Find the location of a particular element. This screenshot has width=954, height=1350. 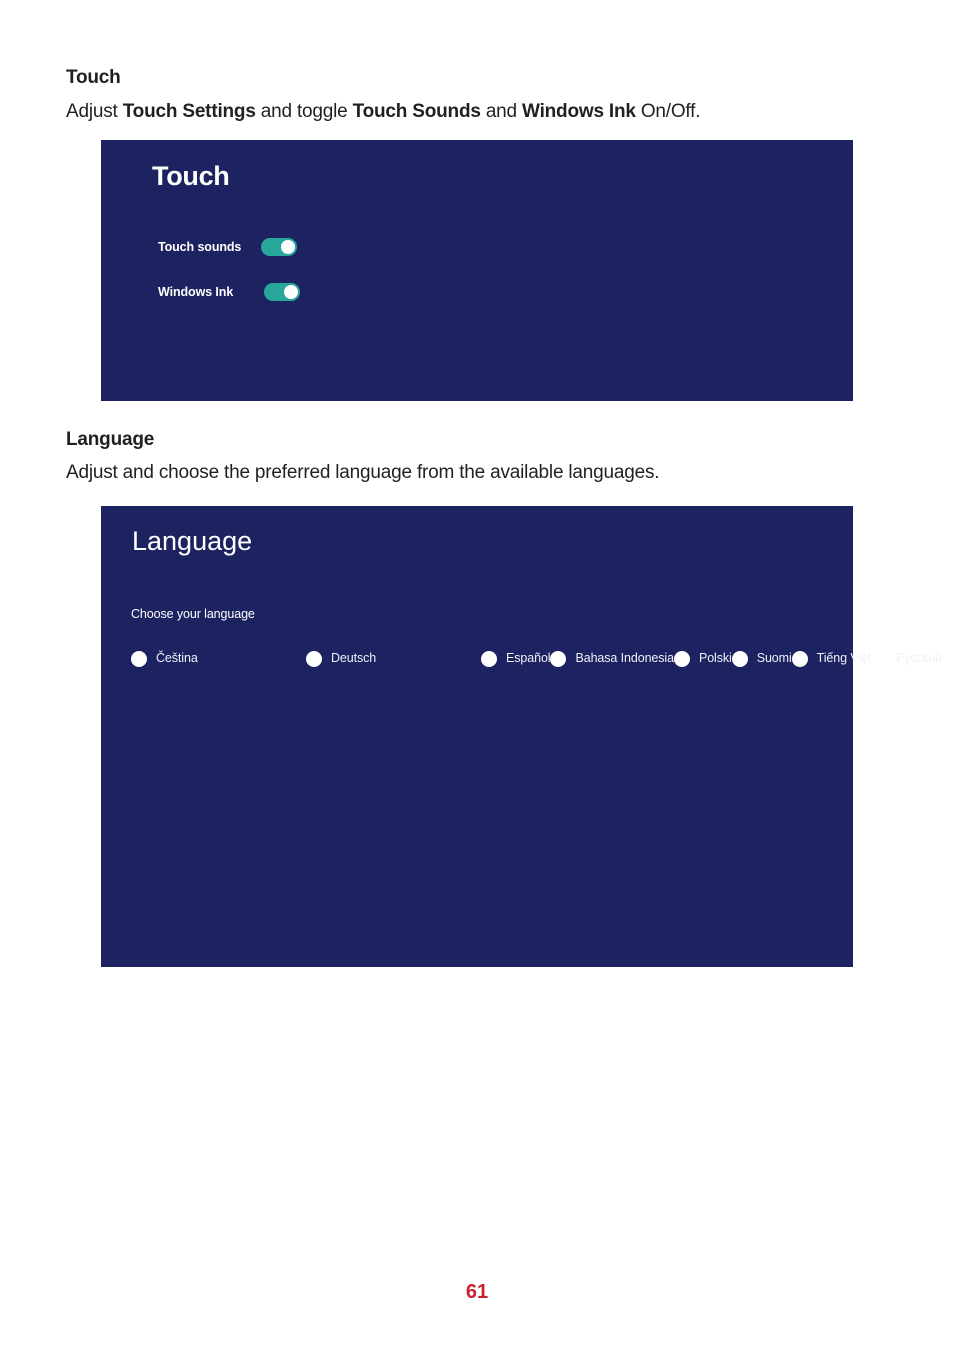

language-option: Español is located at coordinates (516, 658).